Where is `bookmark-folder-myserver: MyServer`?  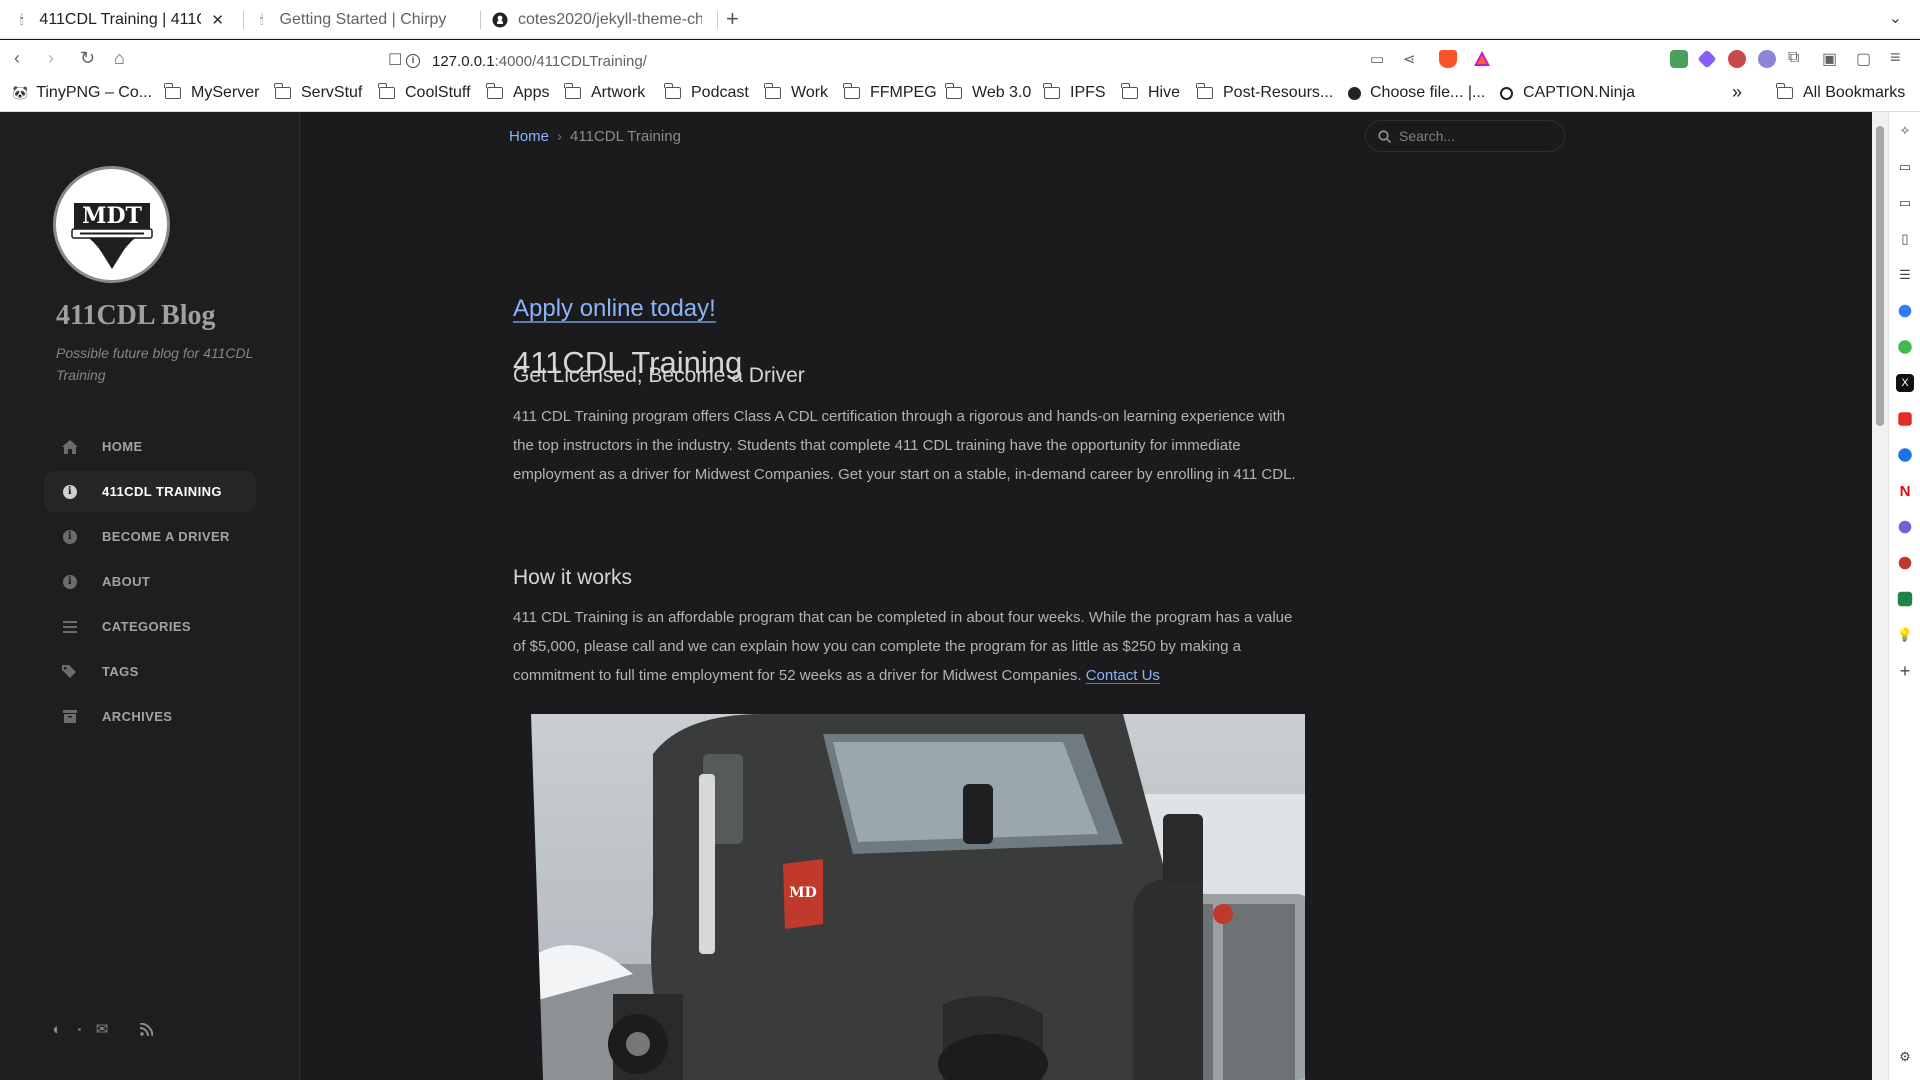
bookmark-folder-myserver: MyServer is located at coordinates (212, 92).